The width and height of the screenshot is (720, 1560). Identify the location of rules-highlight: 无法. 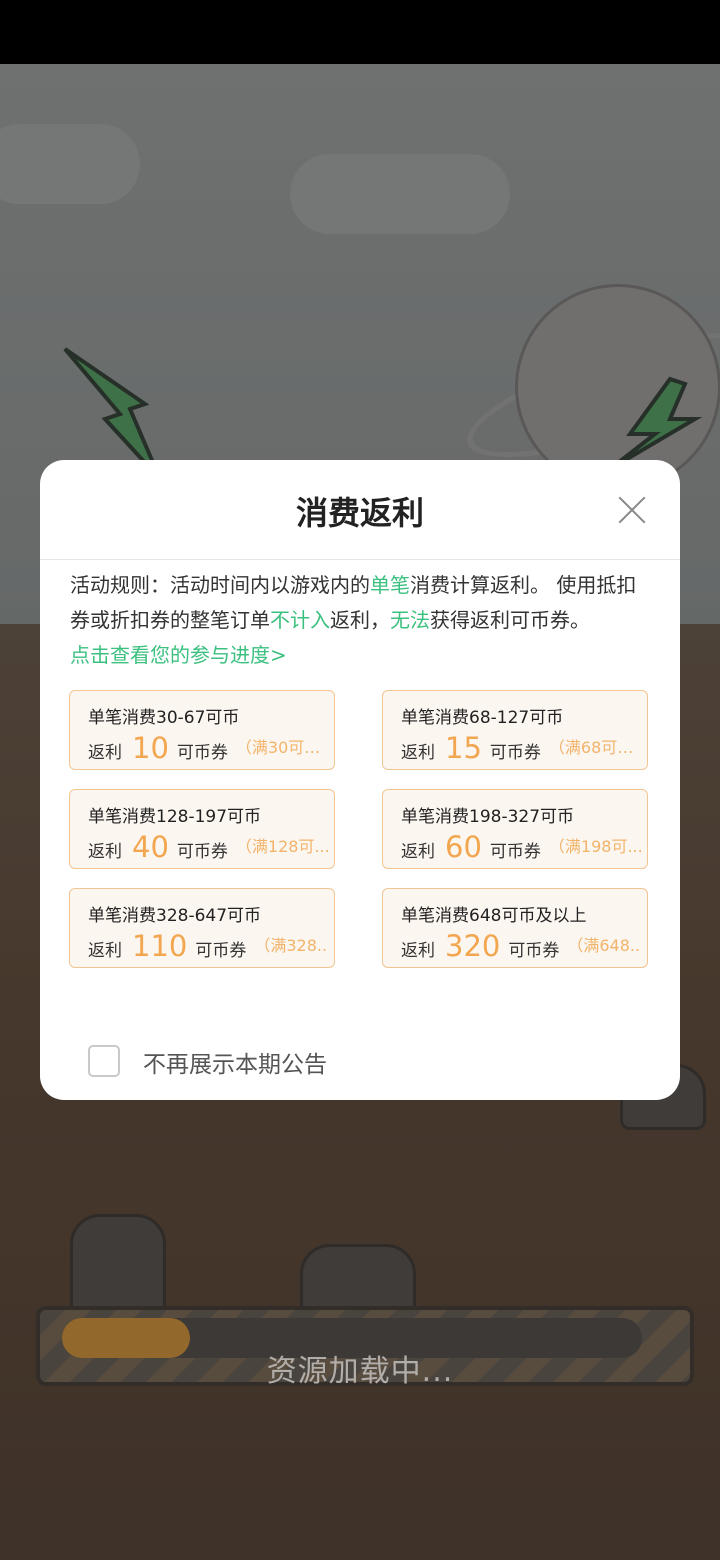
(410, 620).